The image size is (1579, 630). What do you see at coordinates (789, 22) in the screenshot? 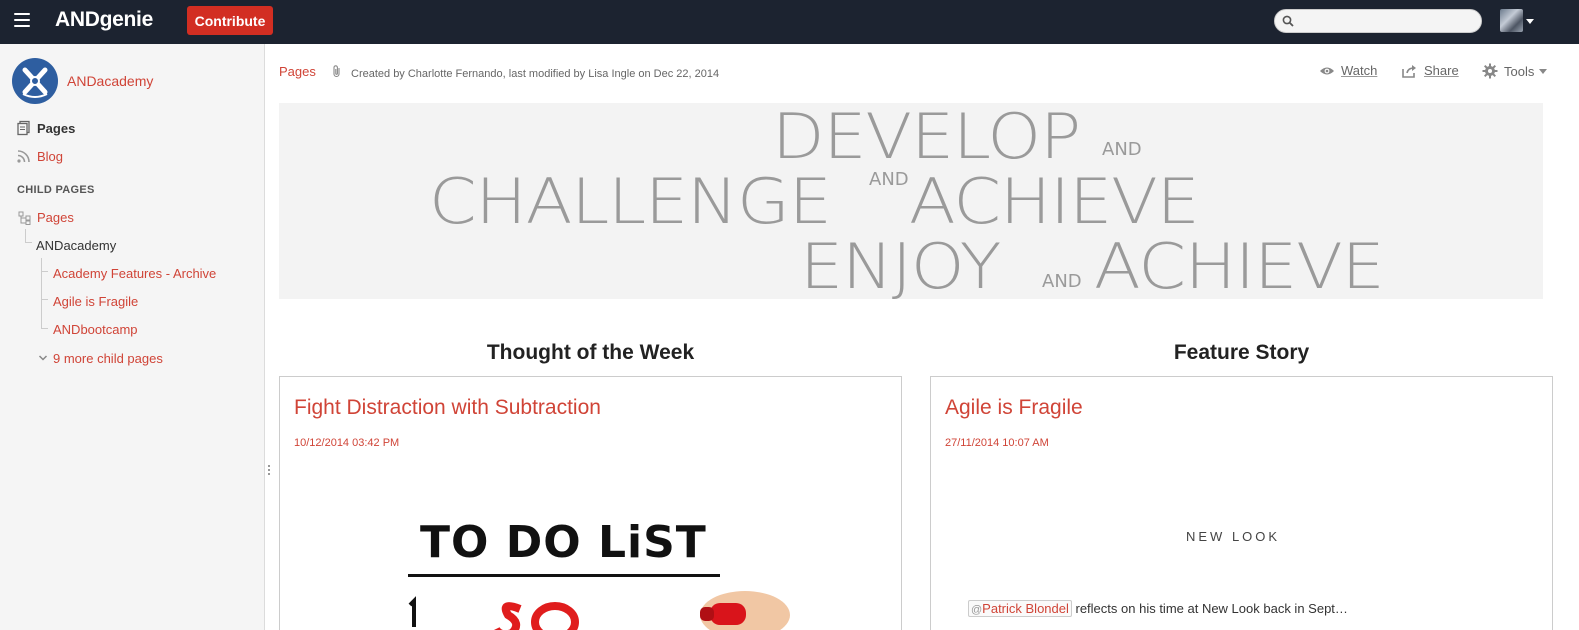
I see `top-navigation-bar: ANDgenie Contribute` at bounding box center [789, 22].